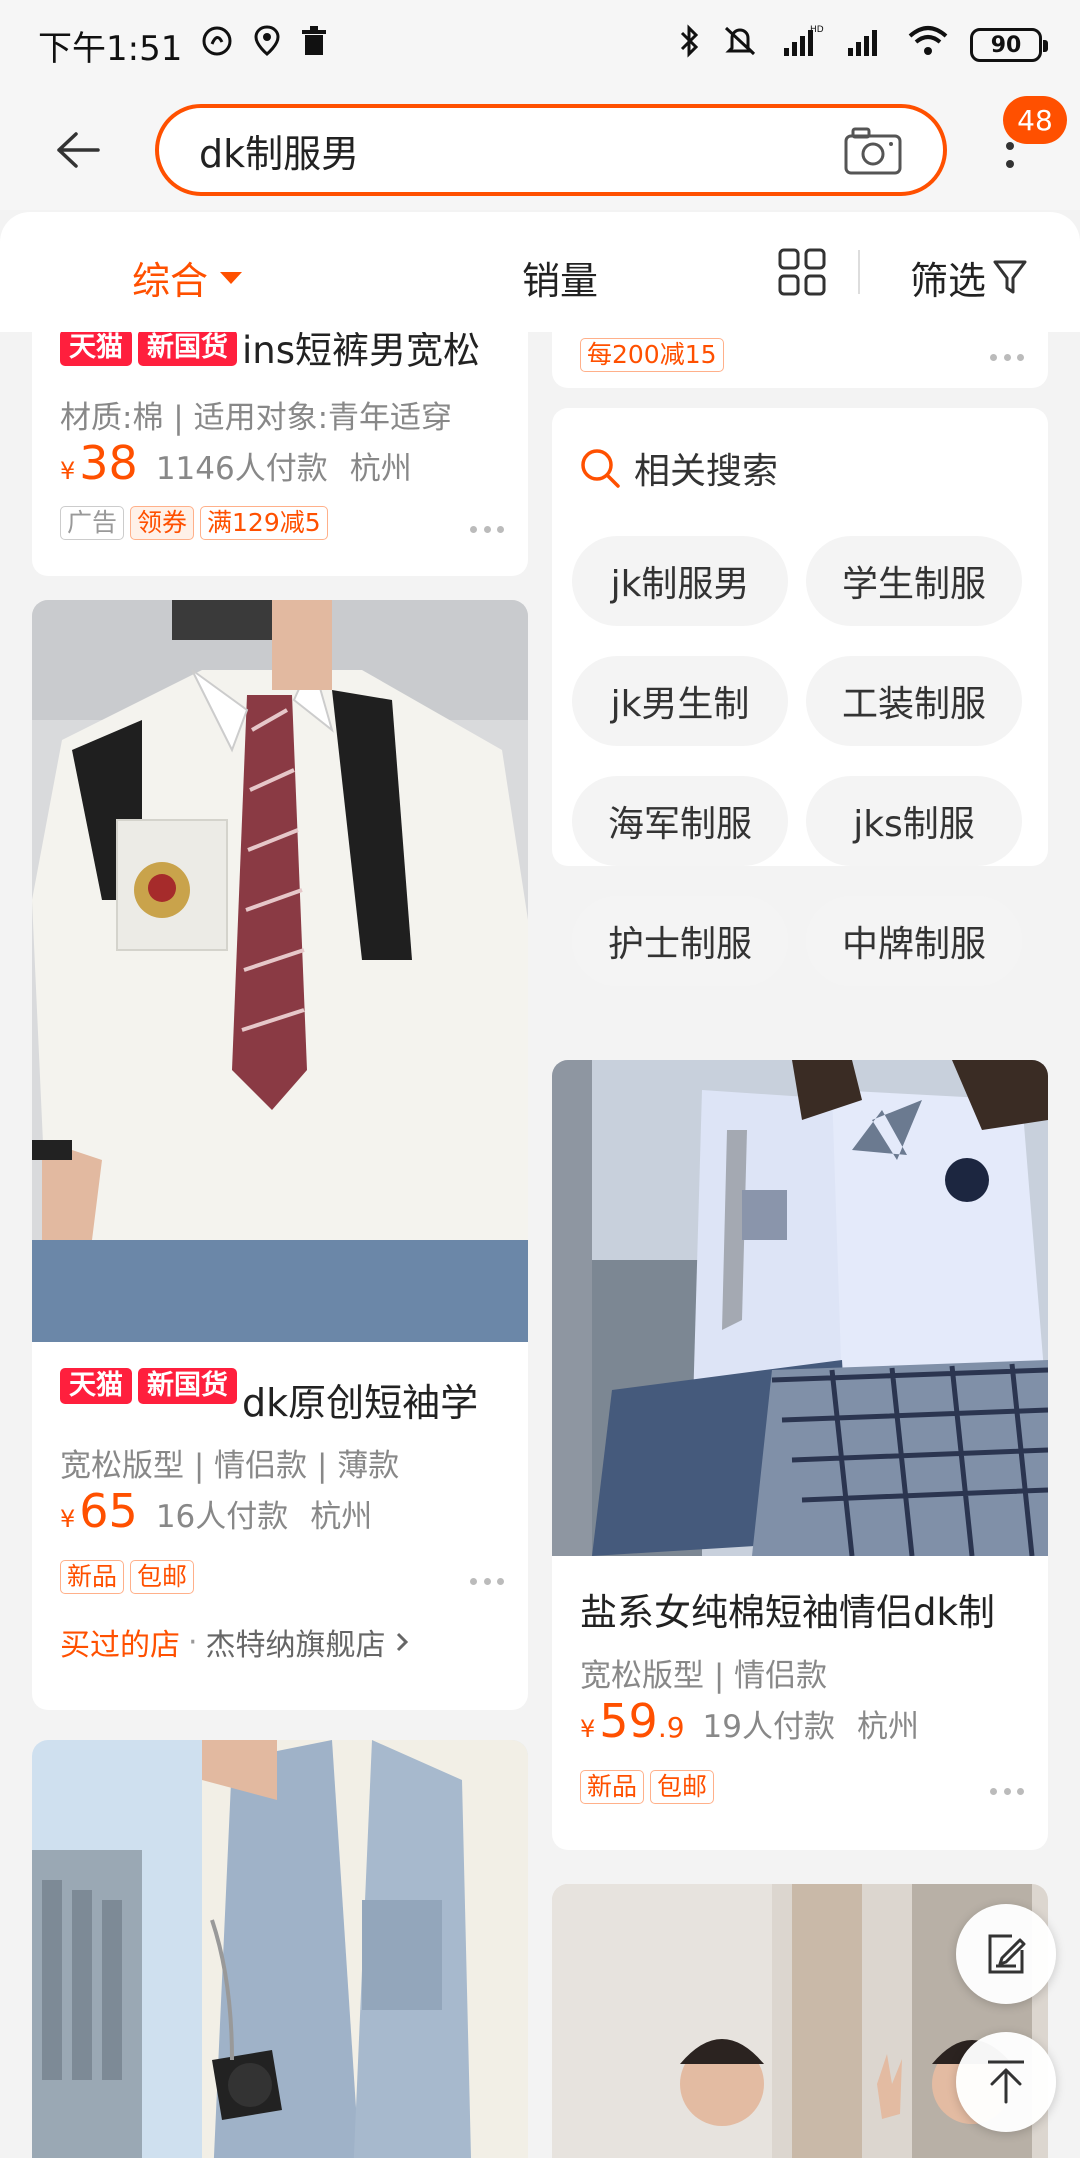 This screenshot has height=2158, width=1080. Describe the element at coordinates (787, 1612) in the screenshot. I see `product-title: 盐系女纯棉短袖情侣dk制` at that location.